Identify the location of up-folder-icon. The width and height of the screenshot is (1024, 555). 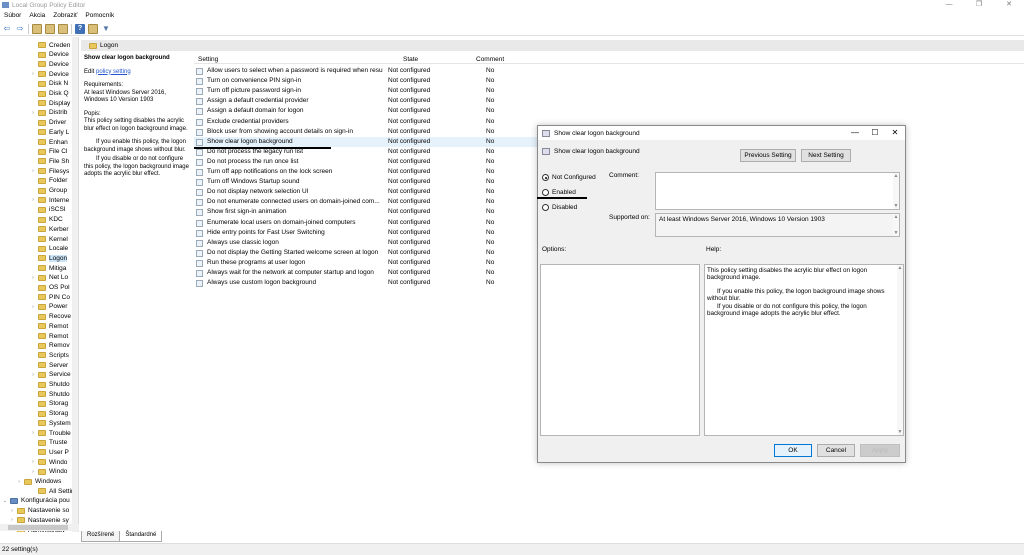
(37, 28).